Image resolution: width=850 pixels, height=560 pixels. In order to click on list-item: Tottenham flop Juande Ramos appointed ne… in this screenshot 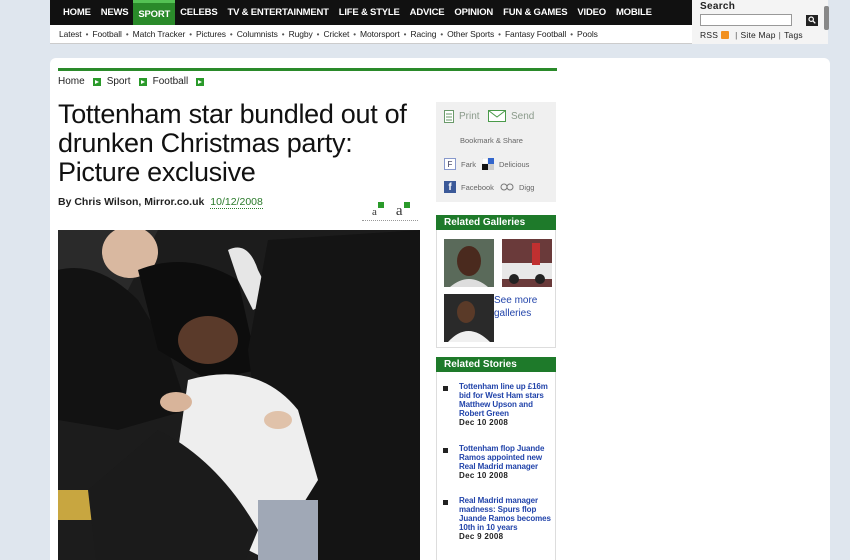, I will do `click(498, 462)`.